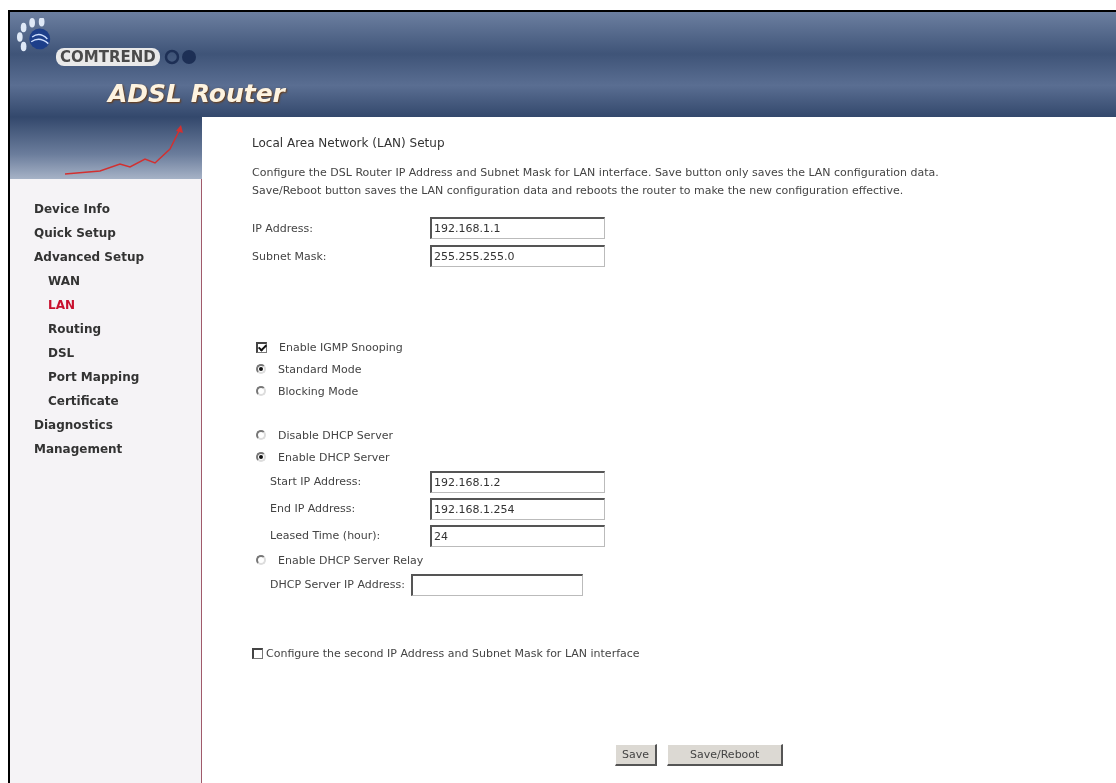 The height and width of the screenshot is (783, 1116). Describe the element at coordinates (517, 228) in the screenshot. I see `input-field: 192.168.1.1` at that location.